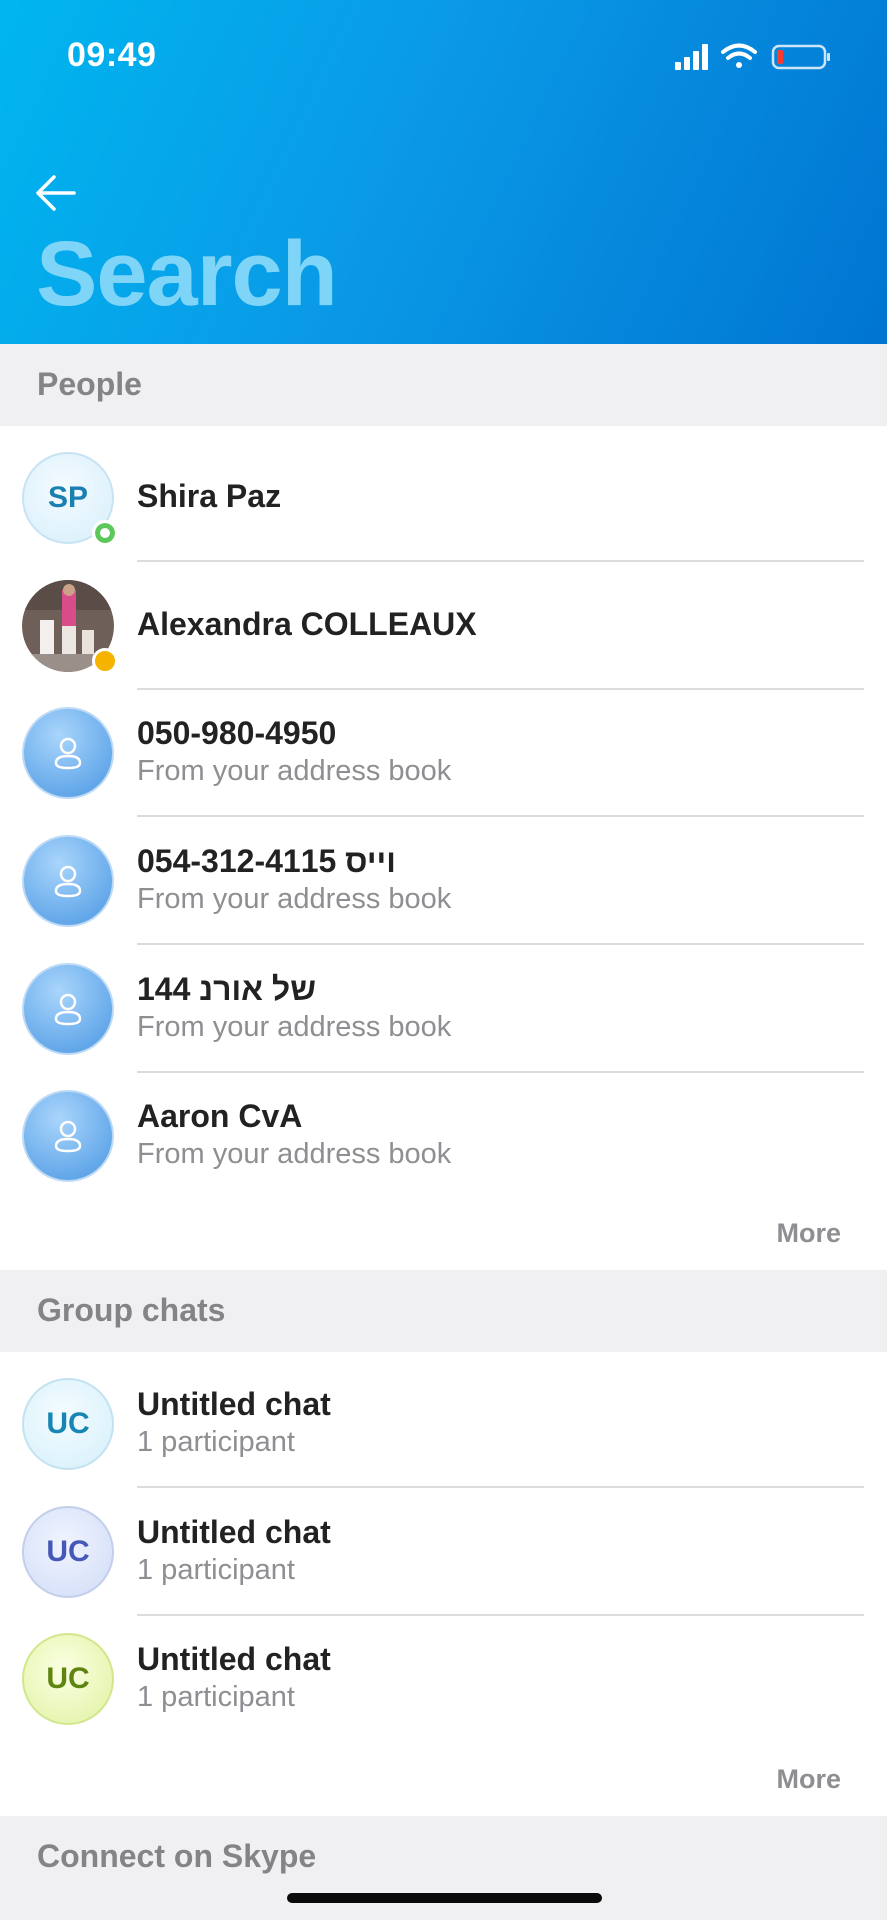 This screenshot has width=887, height=1920. Describe the element at coordinates (55, 193) in the screenshot. I see `back-arrow-icon` at that location.